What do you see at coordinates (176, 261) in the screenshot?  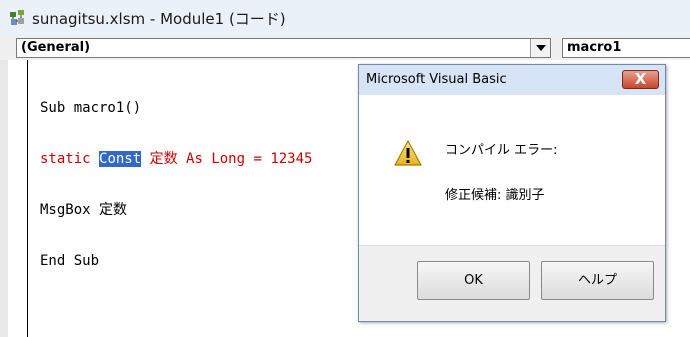 I see `code-line: End Sub` at bounding box center [176, 261].